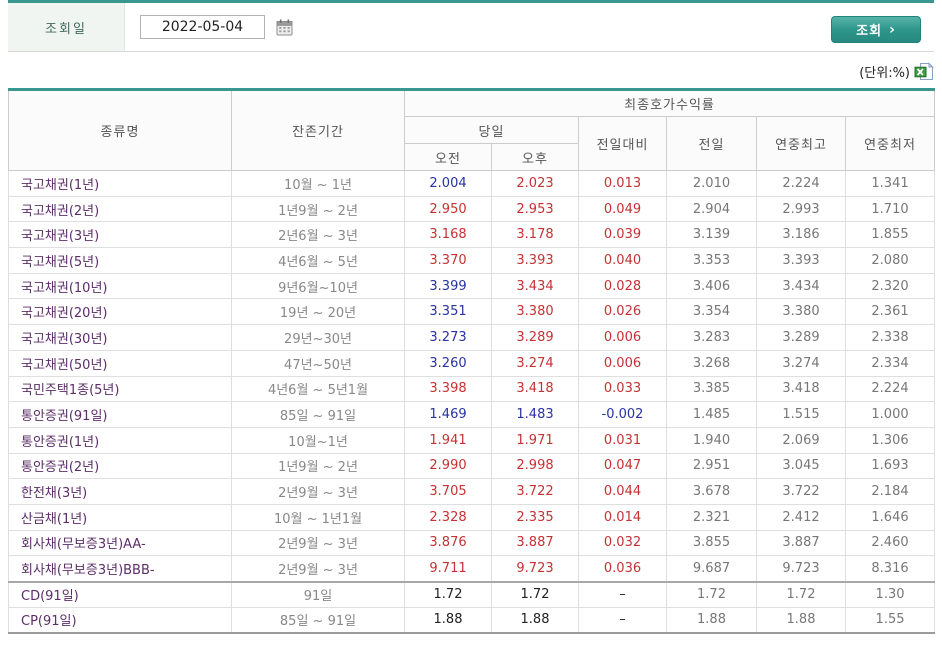 This screenshot has height=658, width=942. I want to click on yield-prev-day: 3.268, so click(711, 363).